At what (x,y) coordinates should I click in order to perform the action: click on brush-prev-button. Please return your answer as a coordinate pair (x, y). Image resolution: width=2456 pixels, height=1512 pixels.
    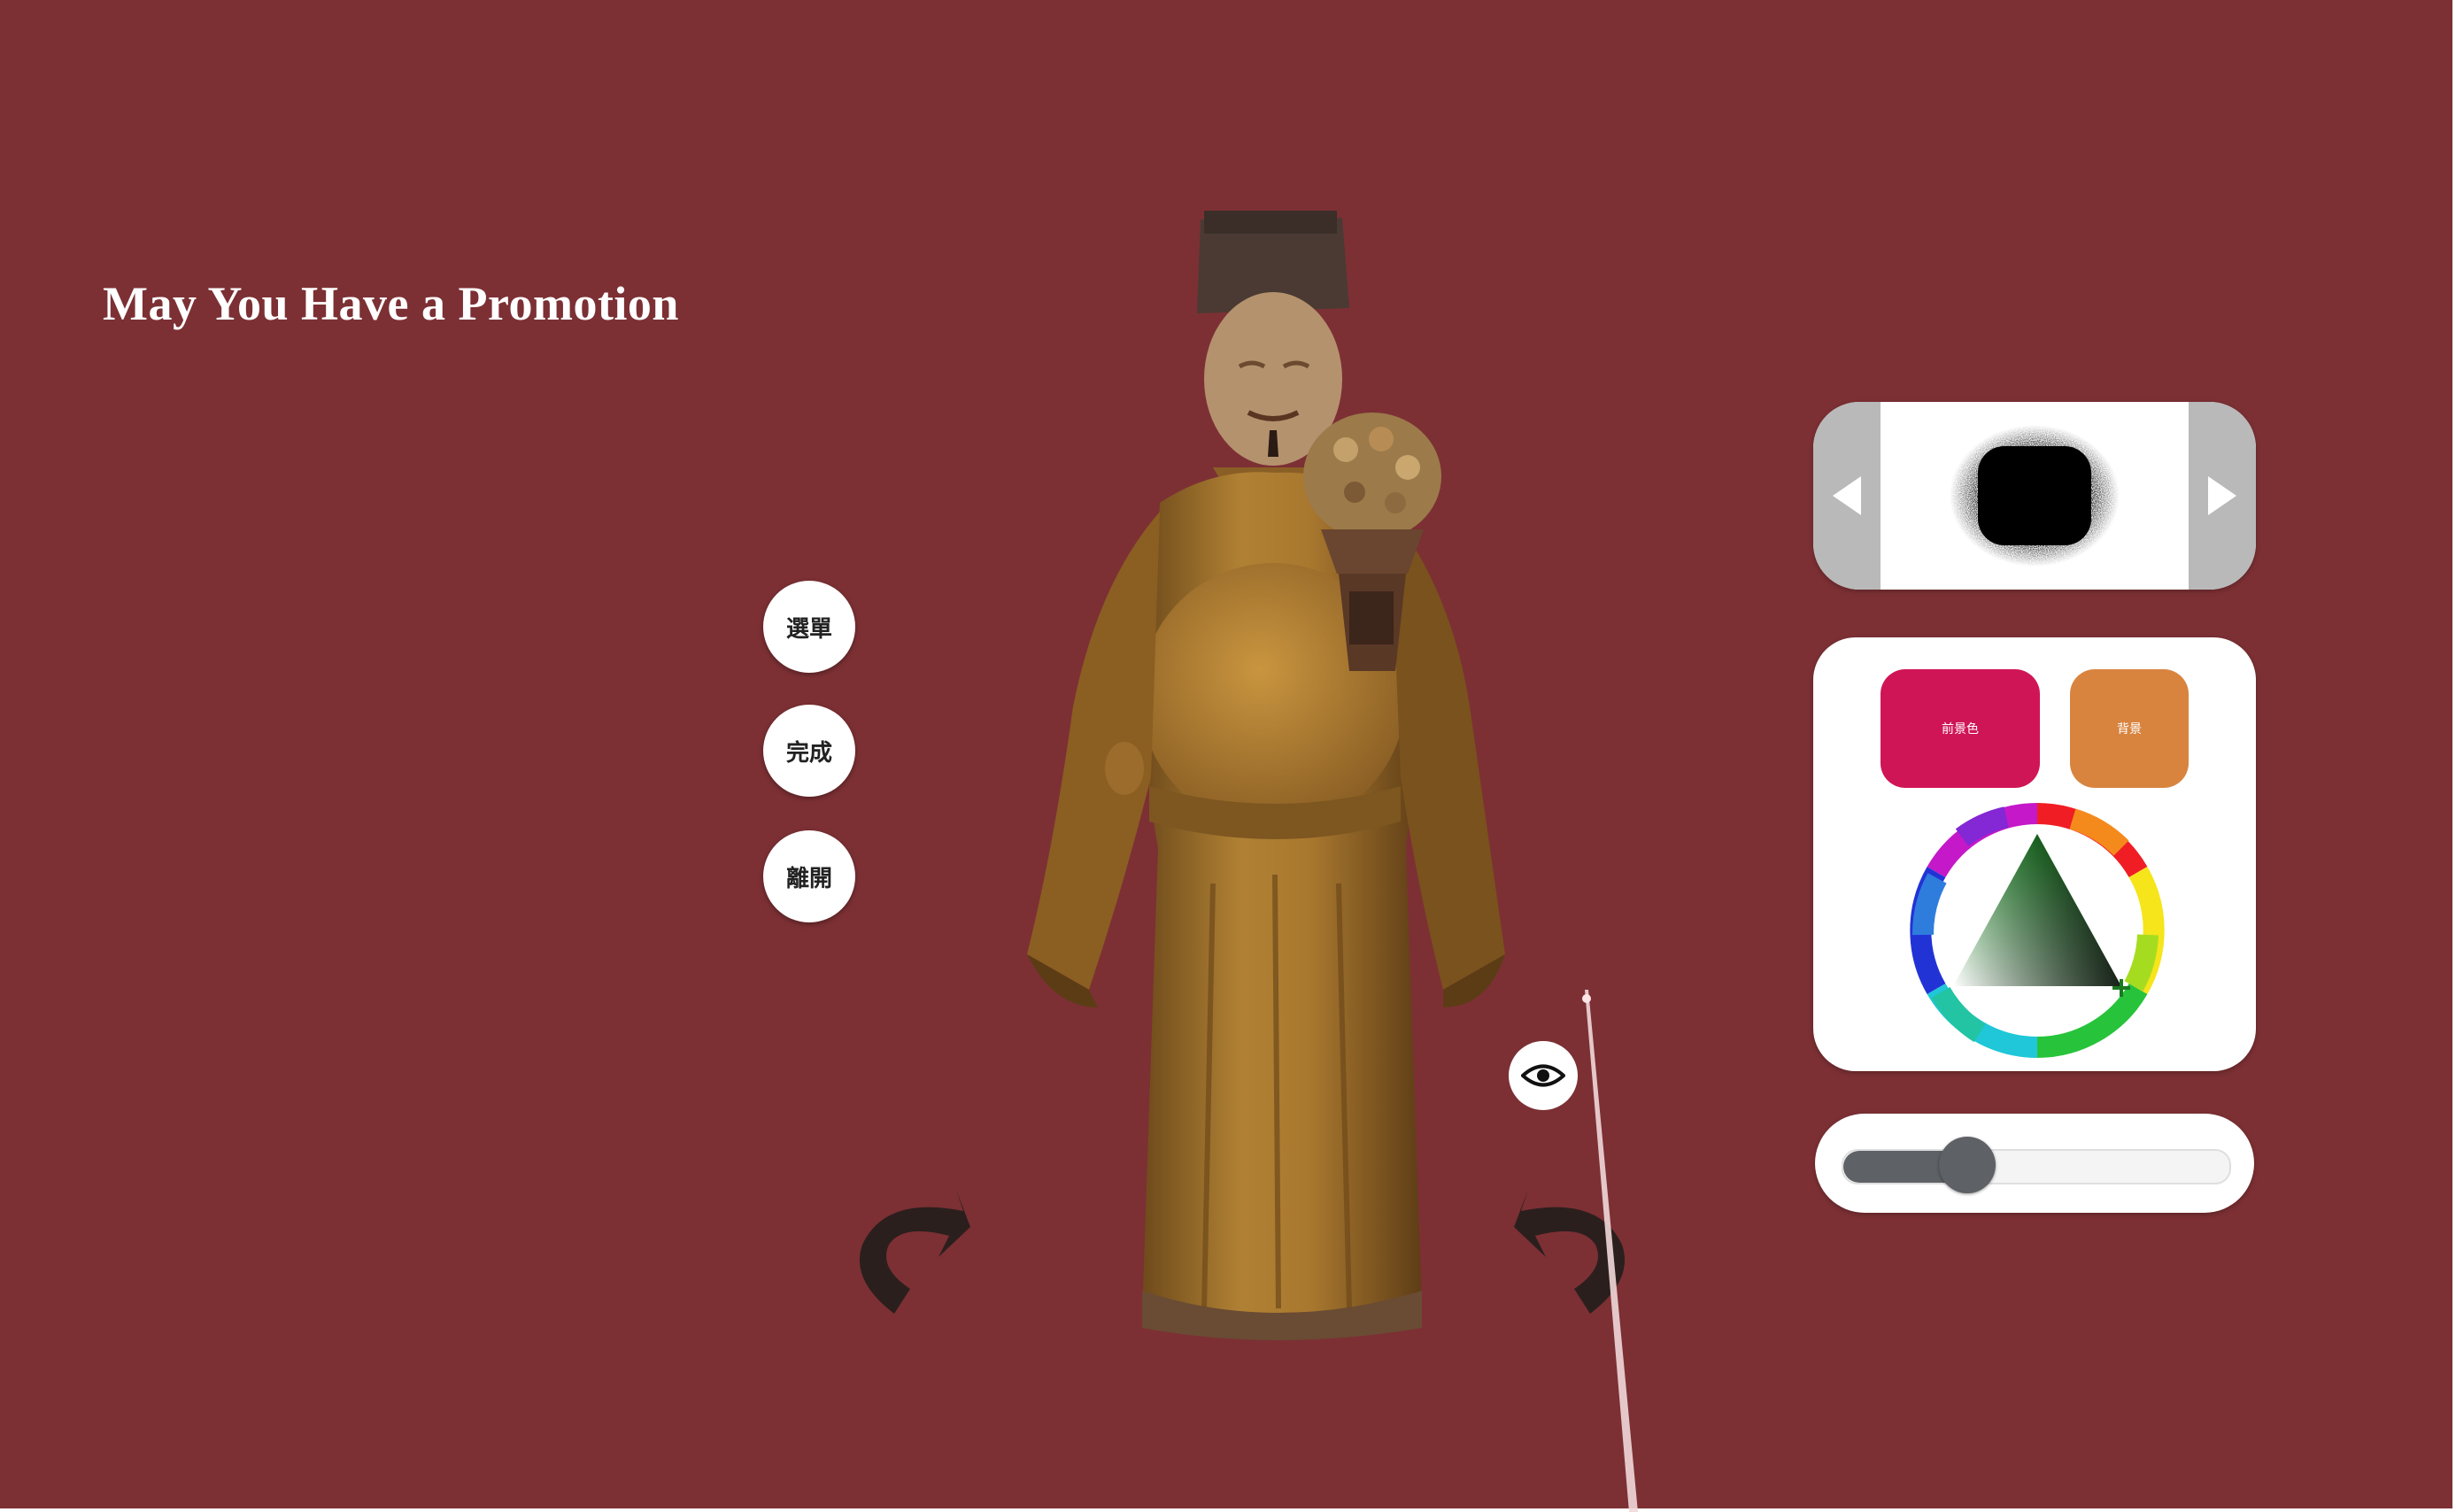
    Looking at the image, I should click on (1847, 496).